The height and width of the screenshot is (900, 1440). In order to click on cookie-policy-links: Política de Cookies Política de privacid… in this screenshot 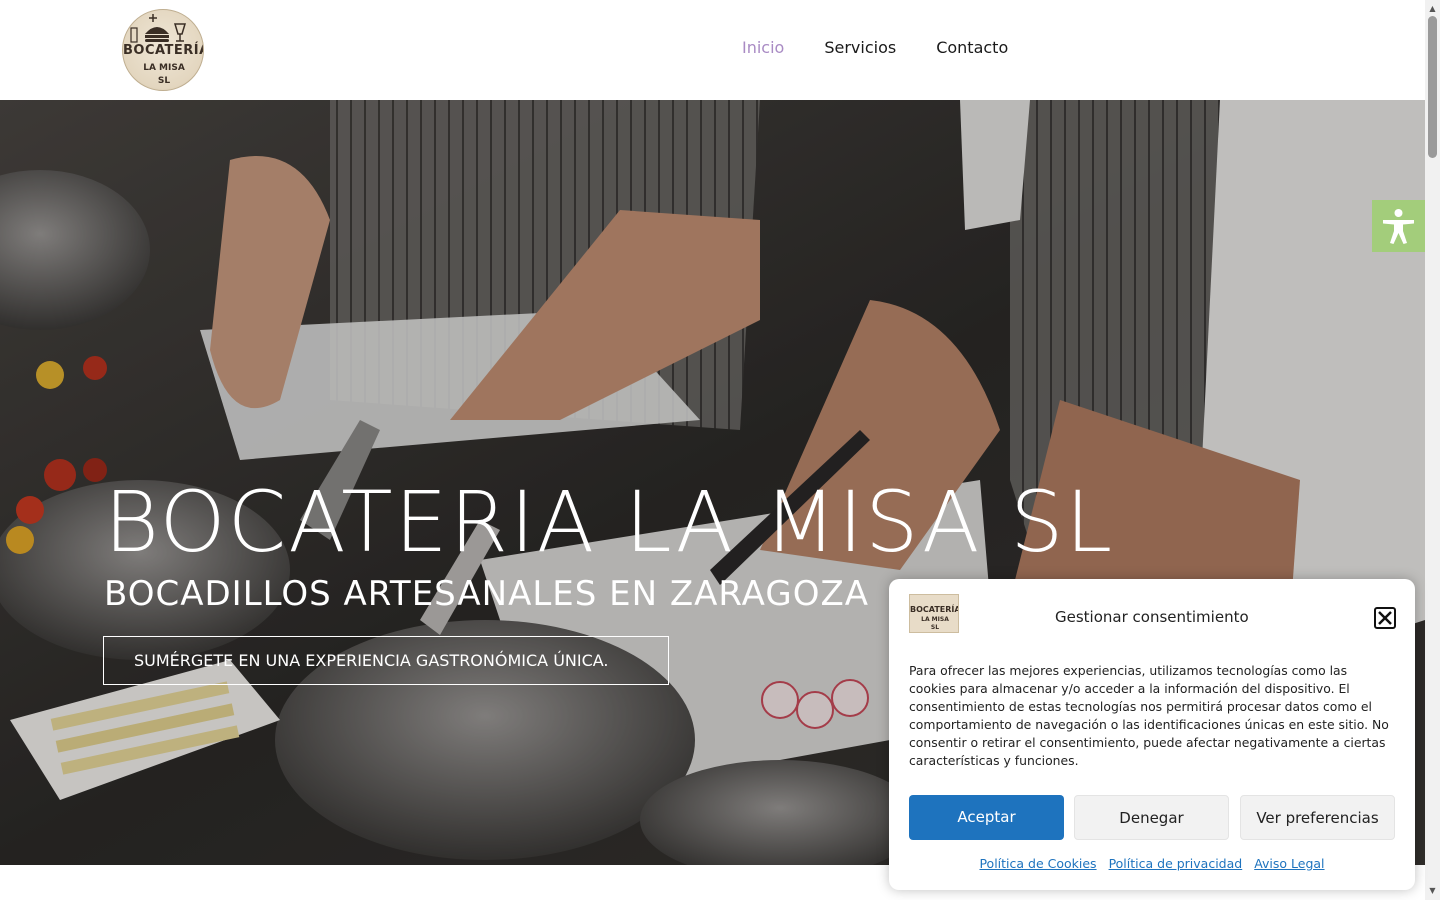, I will do `click(1152, 863)`.